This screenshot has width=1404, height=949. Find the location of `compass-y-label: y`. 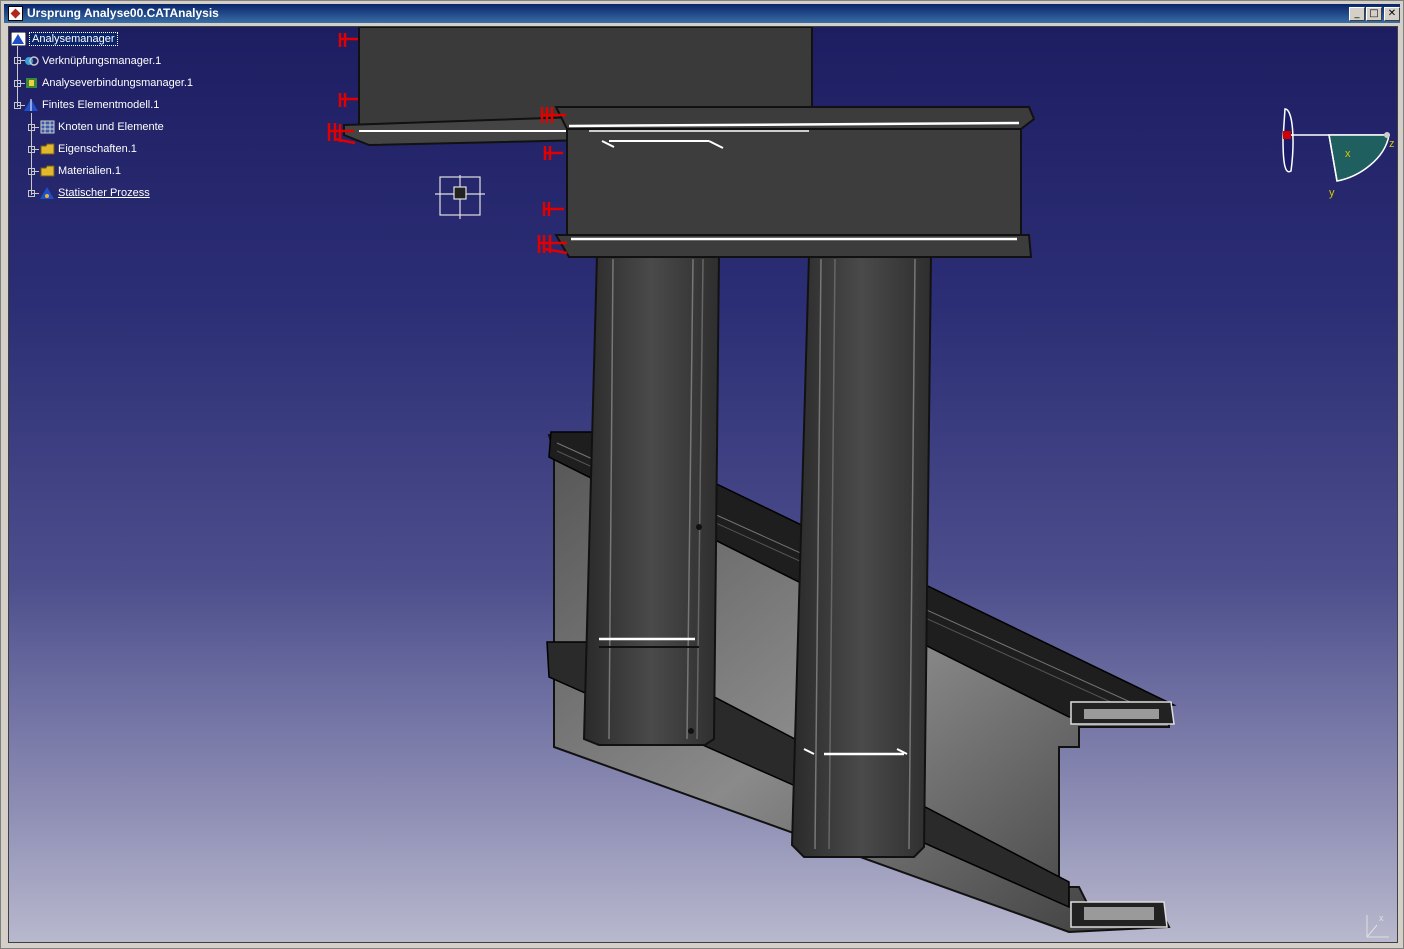

compass-y-label: y is located at coordinates (1332, 193).